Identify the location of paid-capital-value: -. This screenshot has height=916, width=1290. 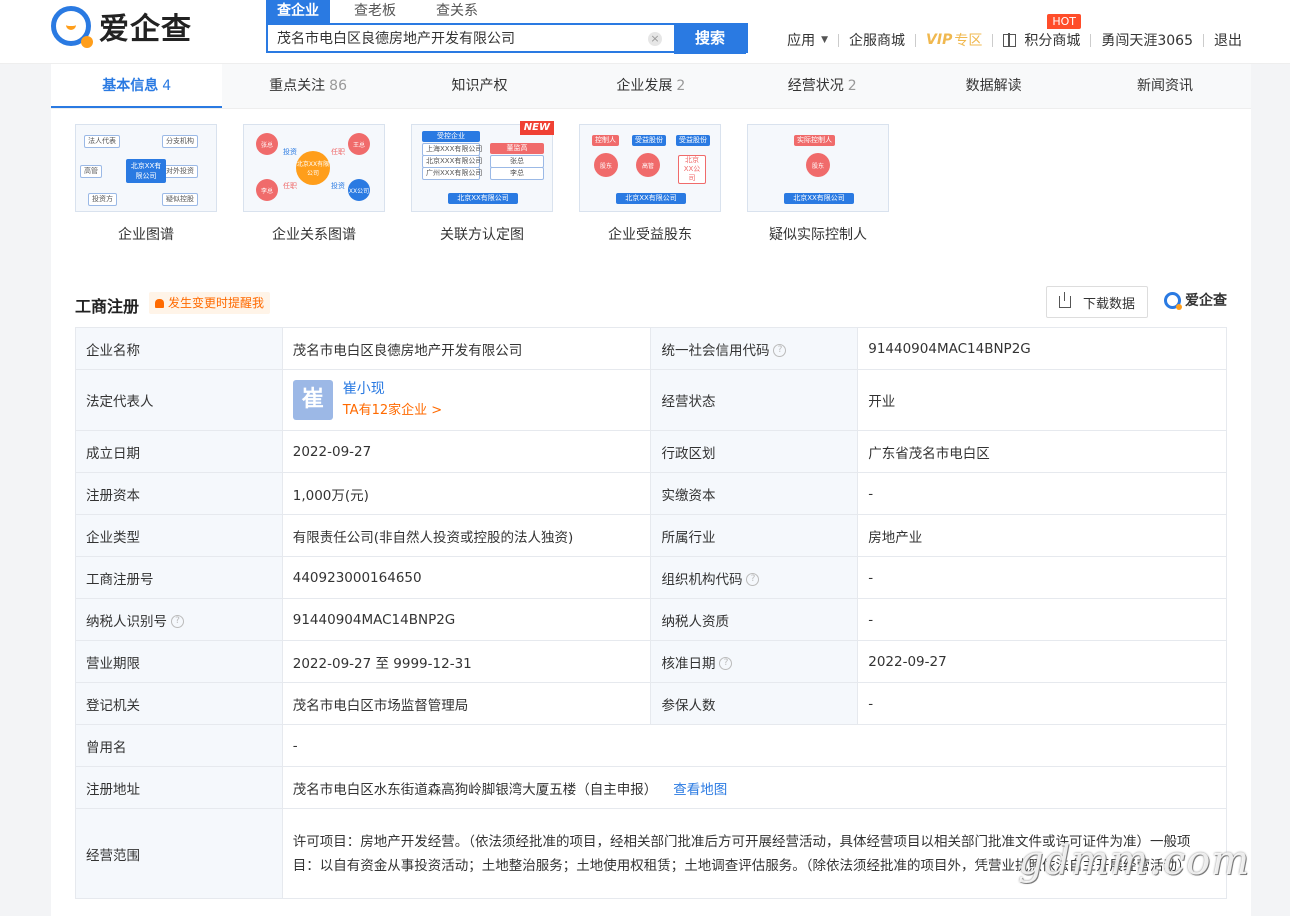
(1042, 493).